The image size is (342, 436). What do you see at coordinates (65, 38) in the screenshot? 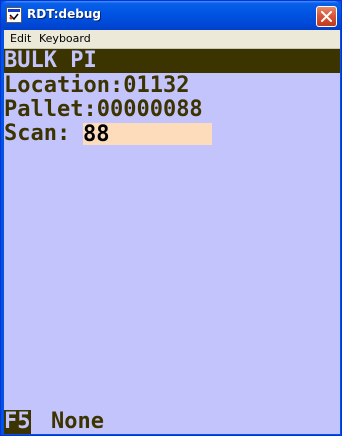
I see `menu-keyboard: Keyboard` at bounding box center [65, 38].